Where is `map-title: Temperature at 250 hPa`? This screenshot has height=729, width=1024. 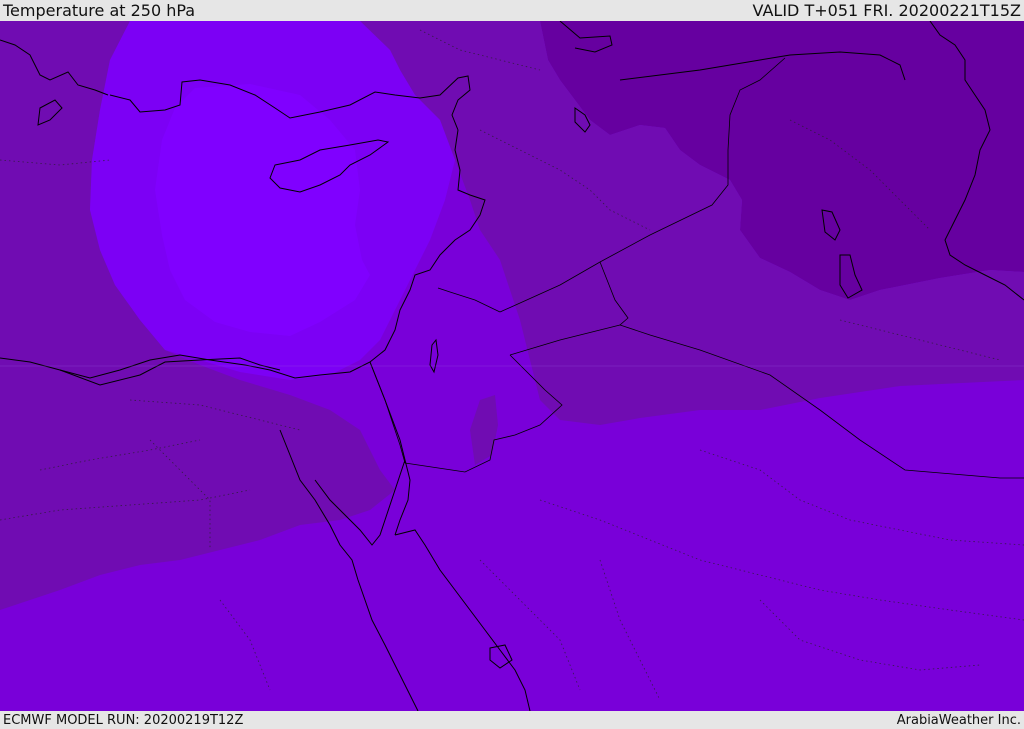 map-title: Temperature at 250 hPa is located at coordinates (99, 10).